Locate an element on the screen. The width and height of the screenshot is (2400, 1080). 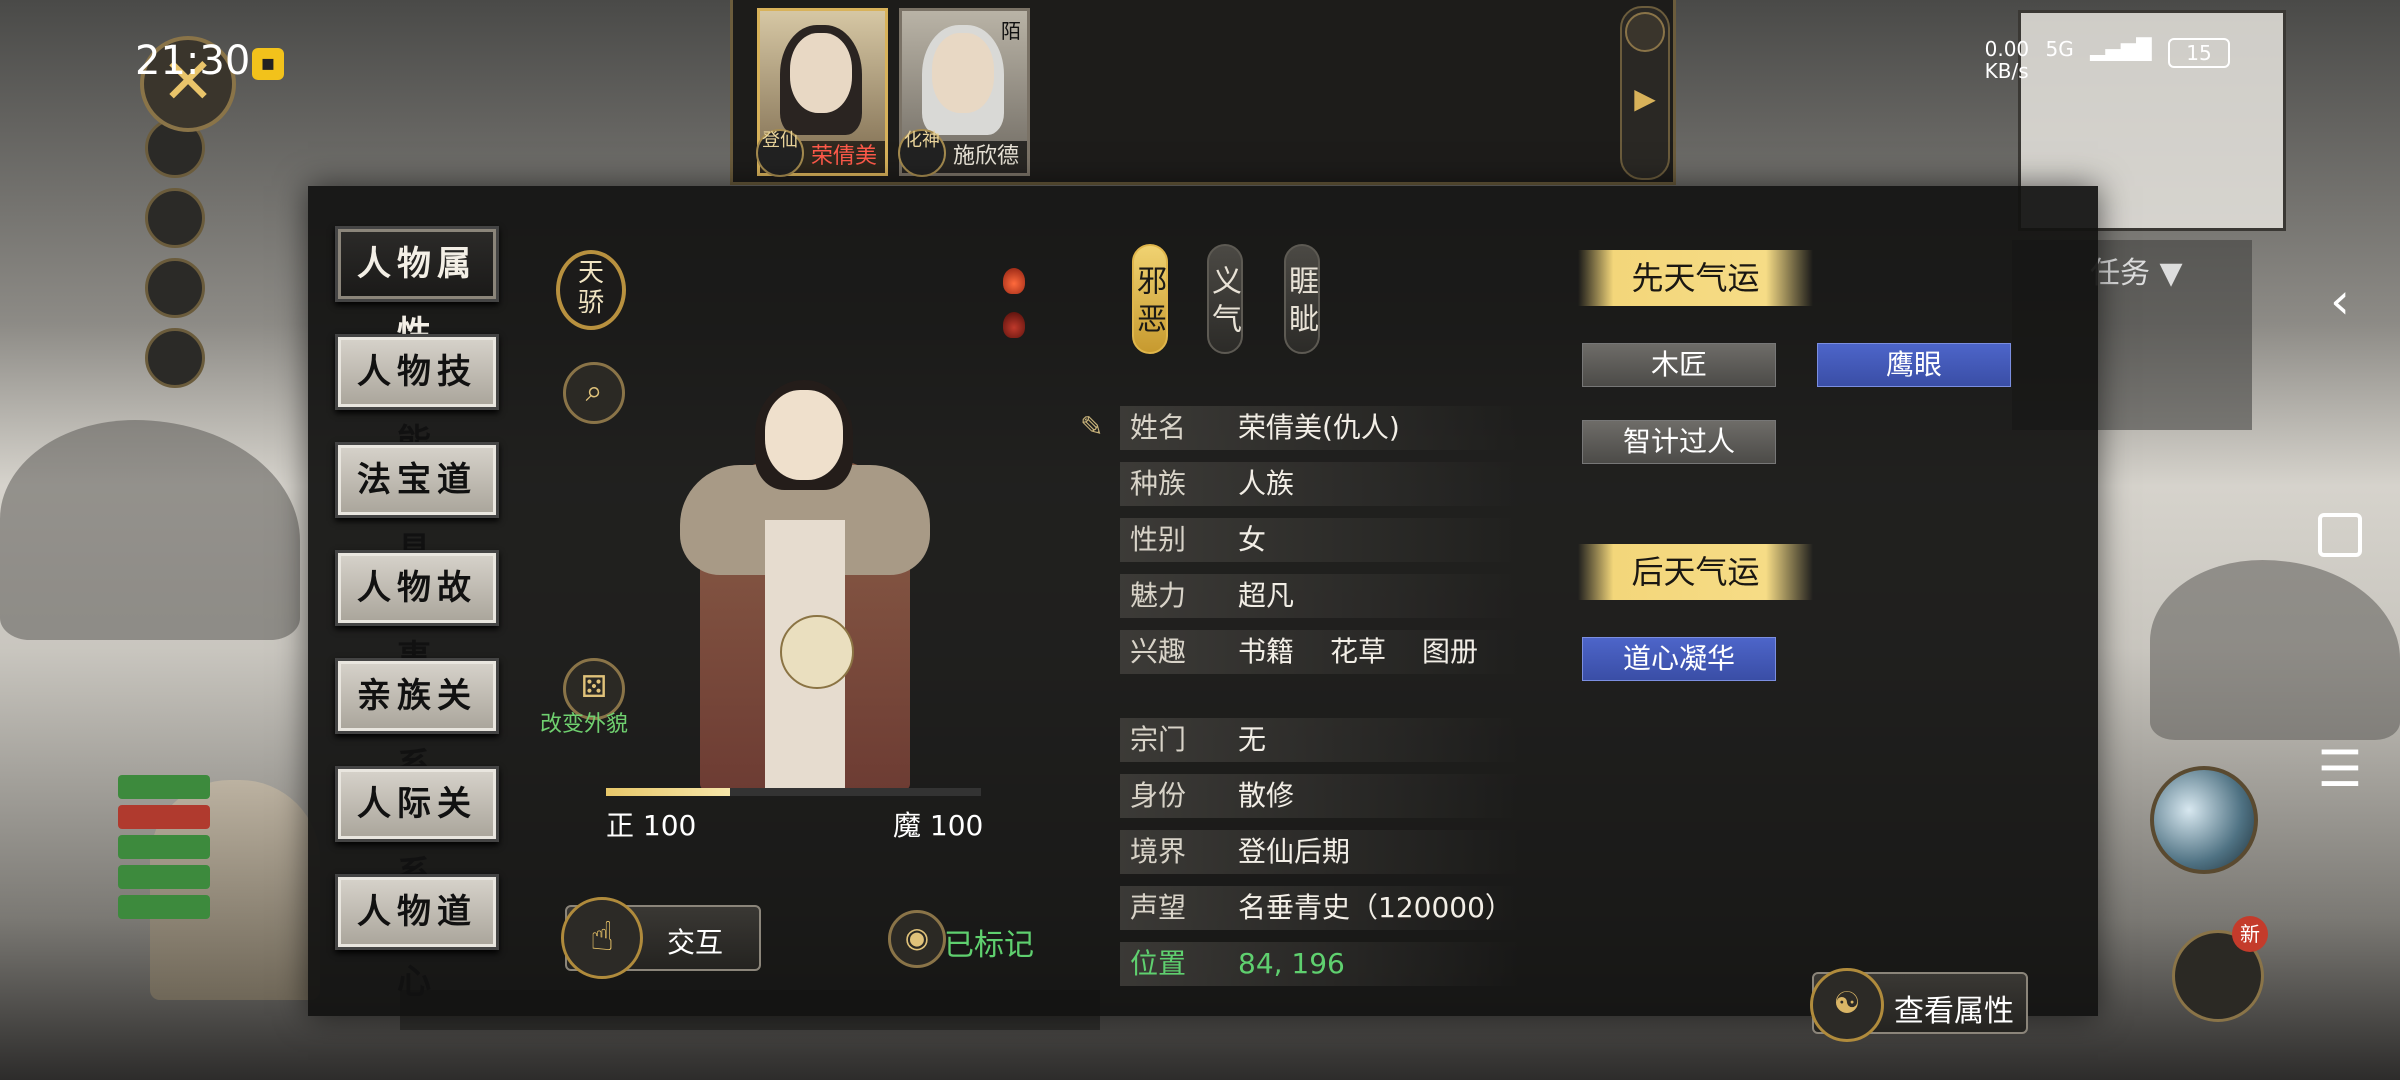
interact-button: ☝ 交互 is located at coordinates (661, 938).